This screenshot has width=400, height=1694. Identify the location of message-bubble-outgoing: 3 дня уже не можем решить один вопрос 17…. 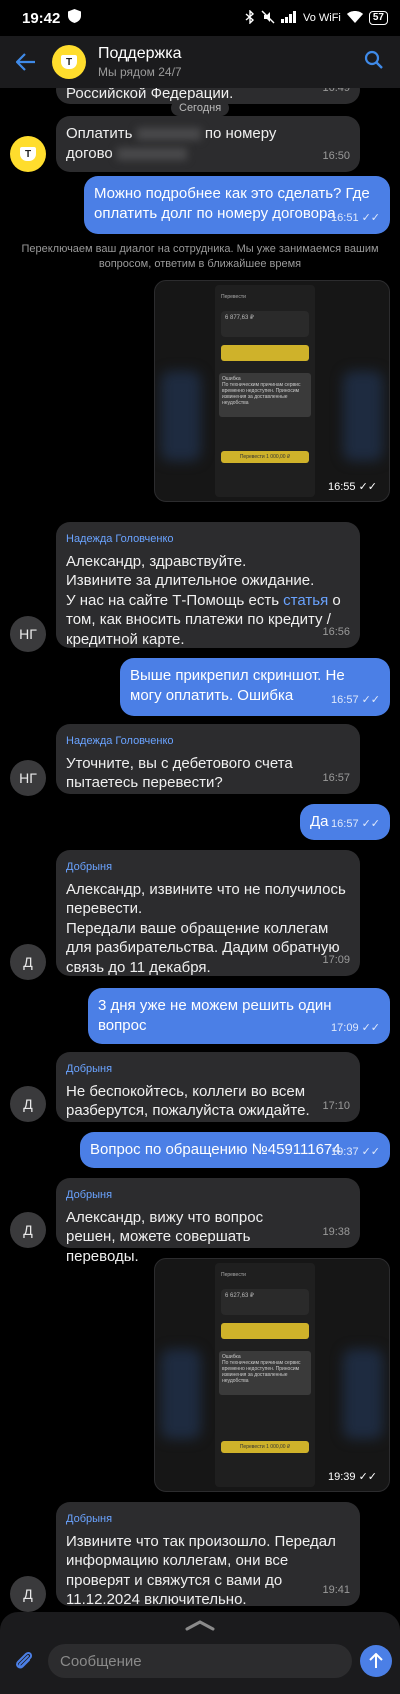
(239, 1016).